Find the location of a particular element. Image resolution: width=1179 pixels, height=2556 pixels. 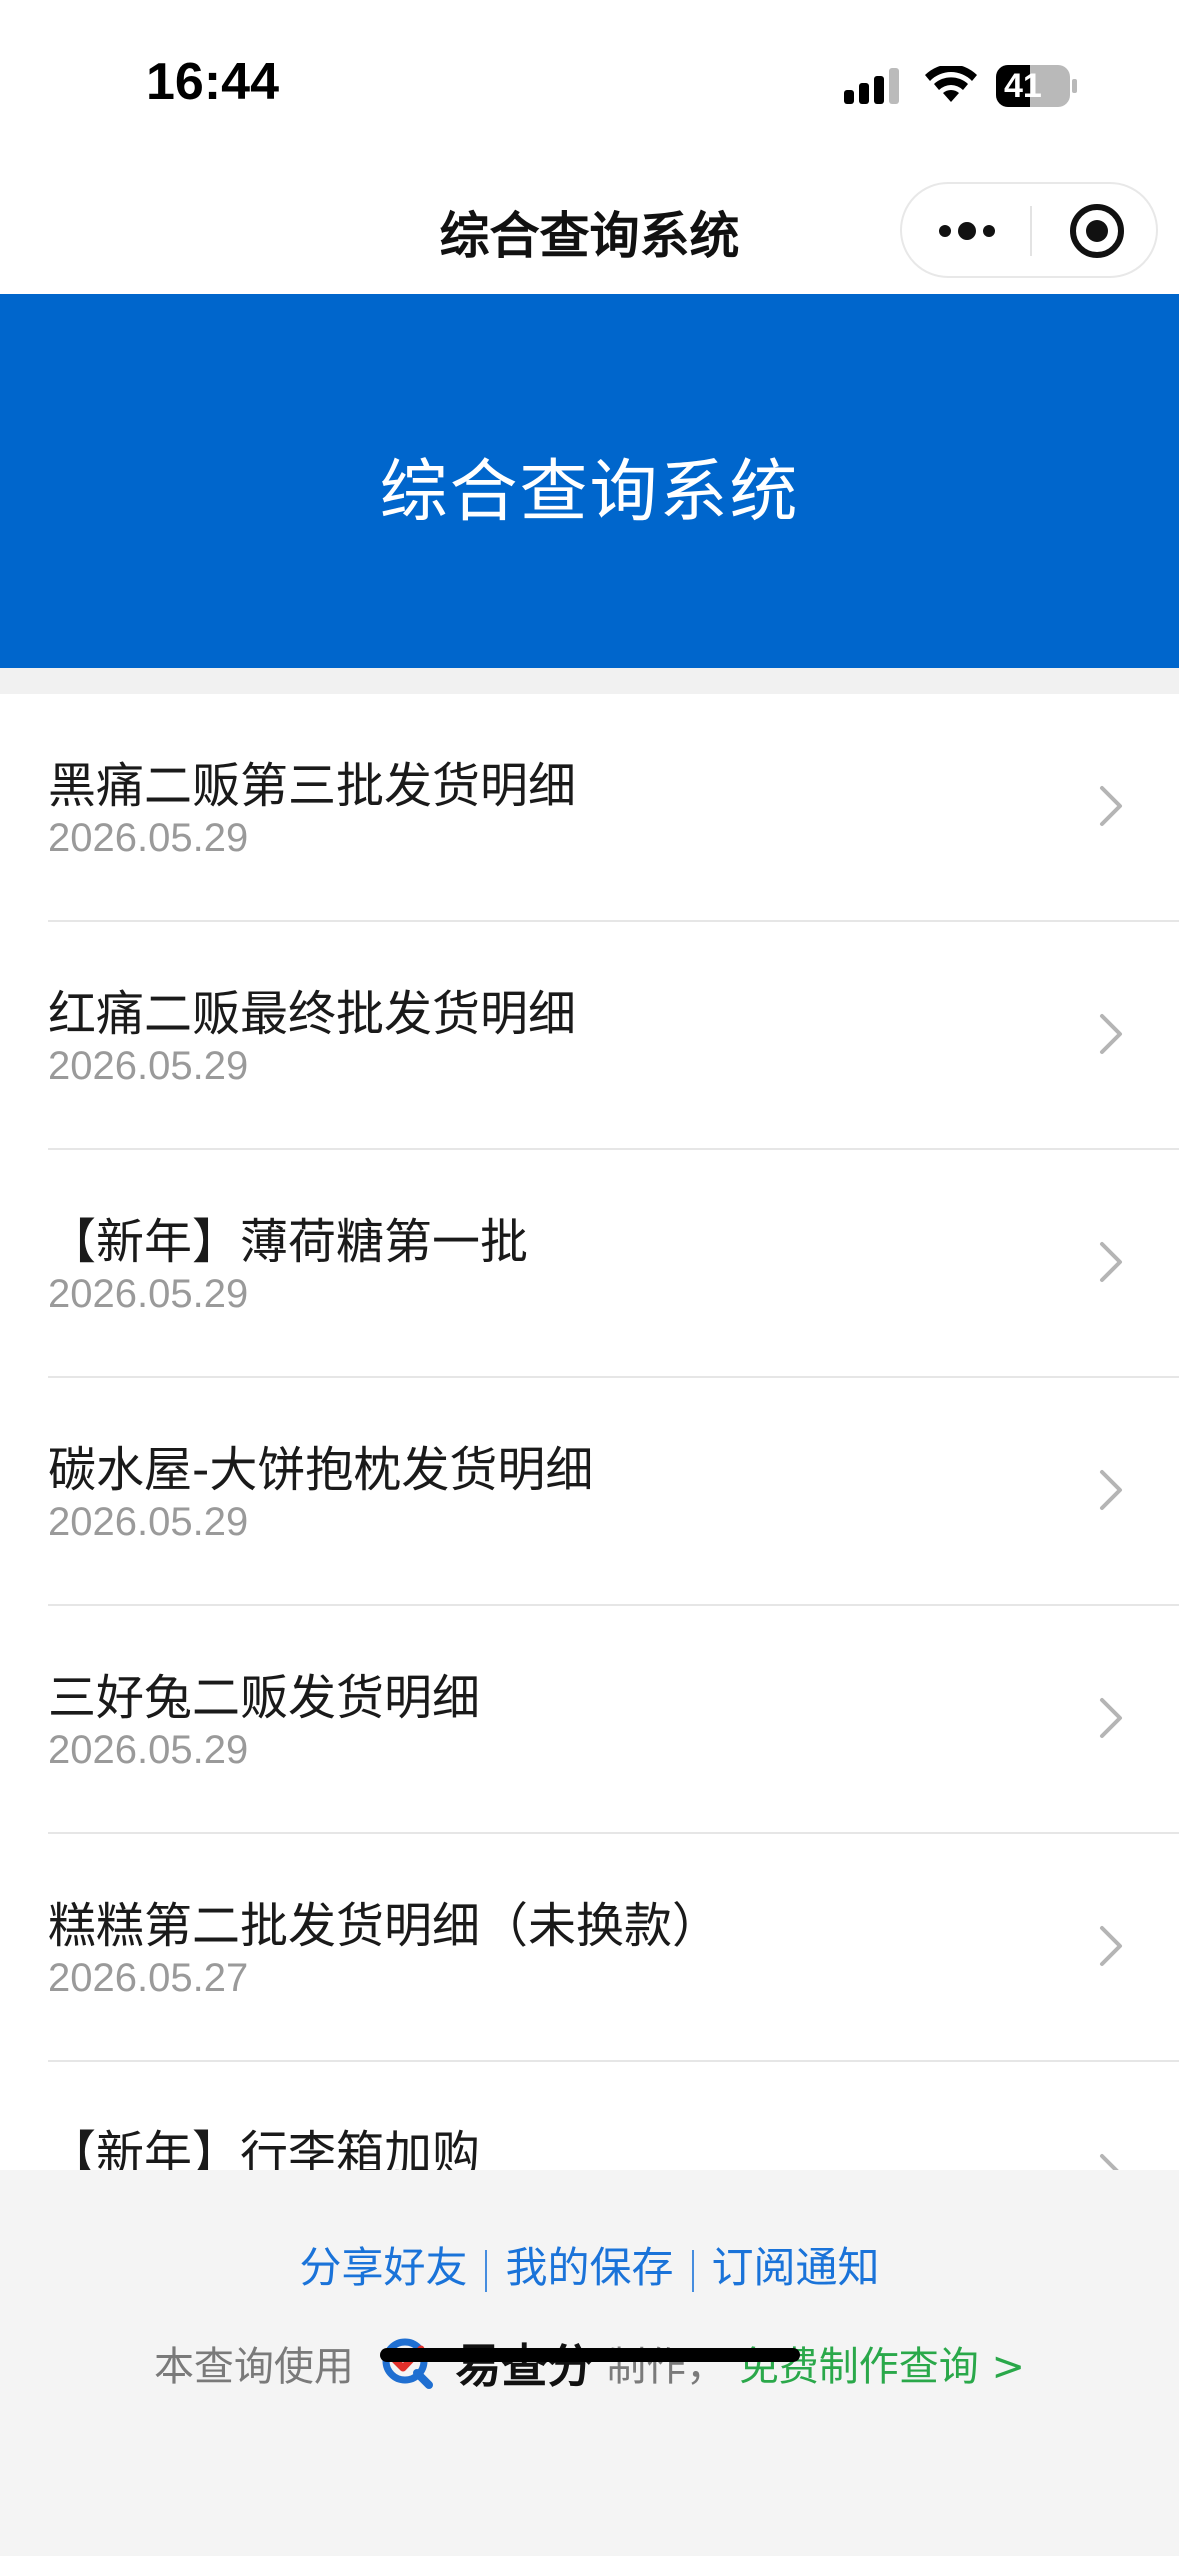

item-title: 【新年】薄荷糖第一批 is located at coordinates (288, 1242).